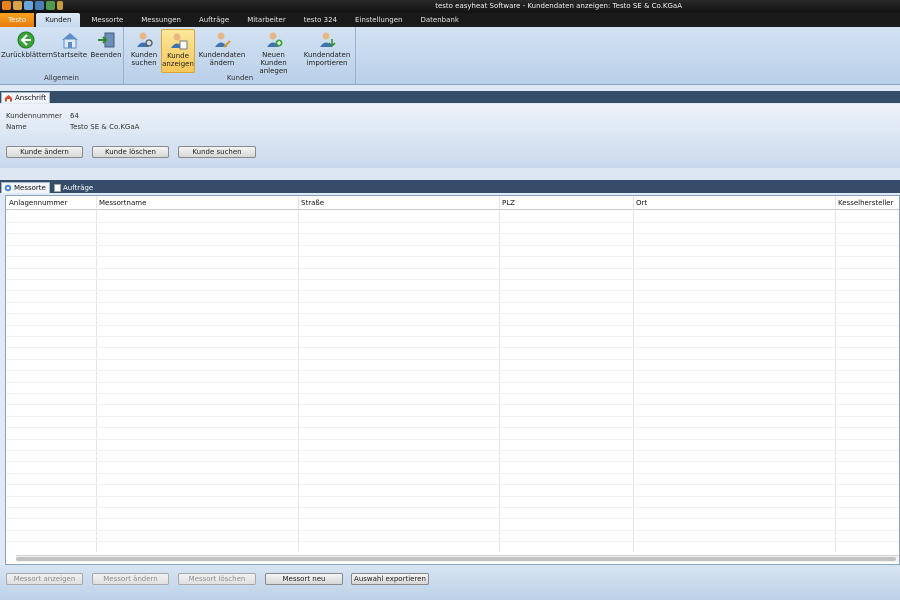 The height and width of the screenshot is (600, 900). I want to click on edit-customer-button: Kunde ändern, so click(44, 152).